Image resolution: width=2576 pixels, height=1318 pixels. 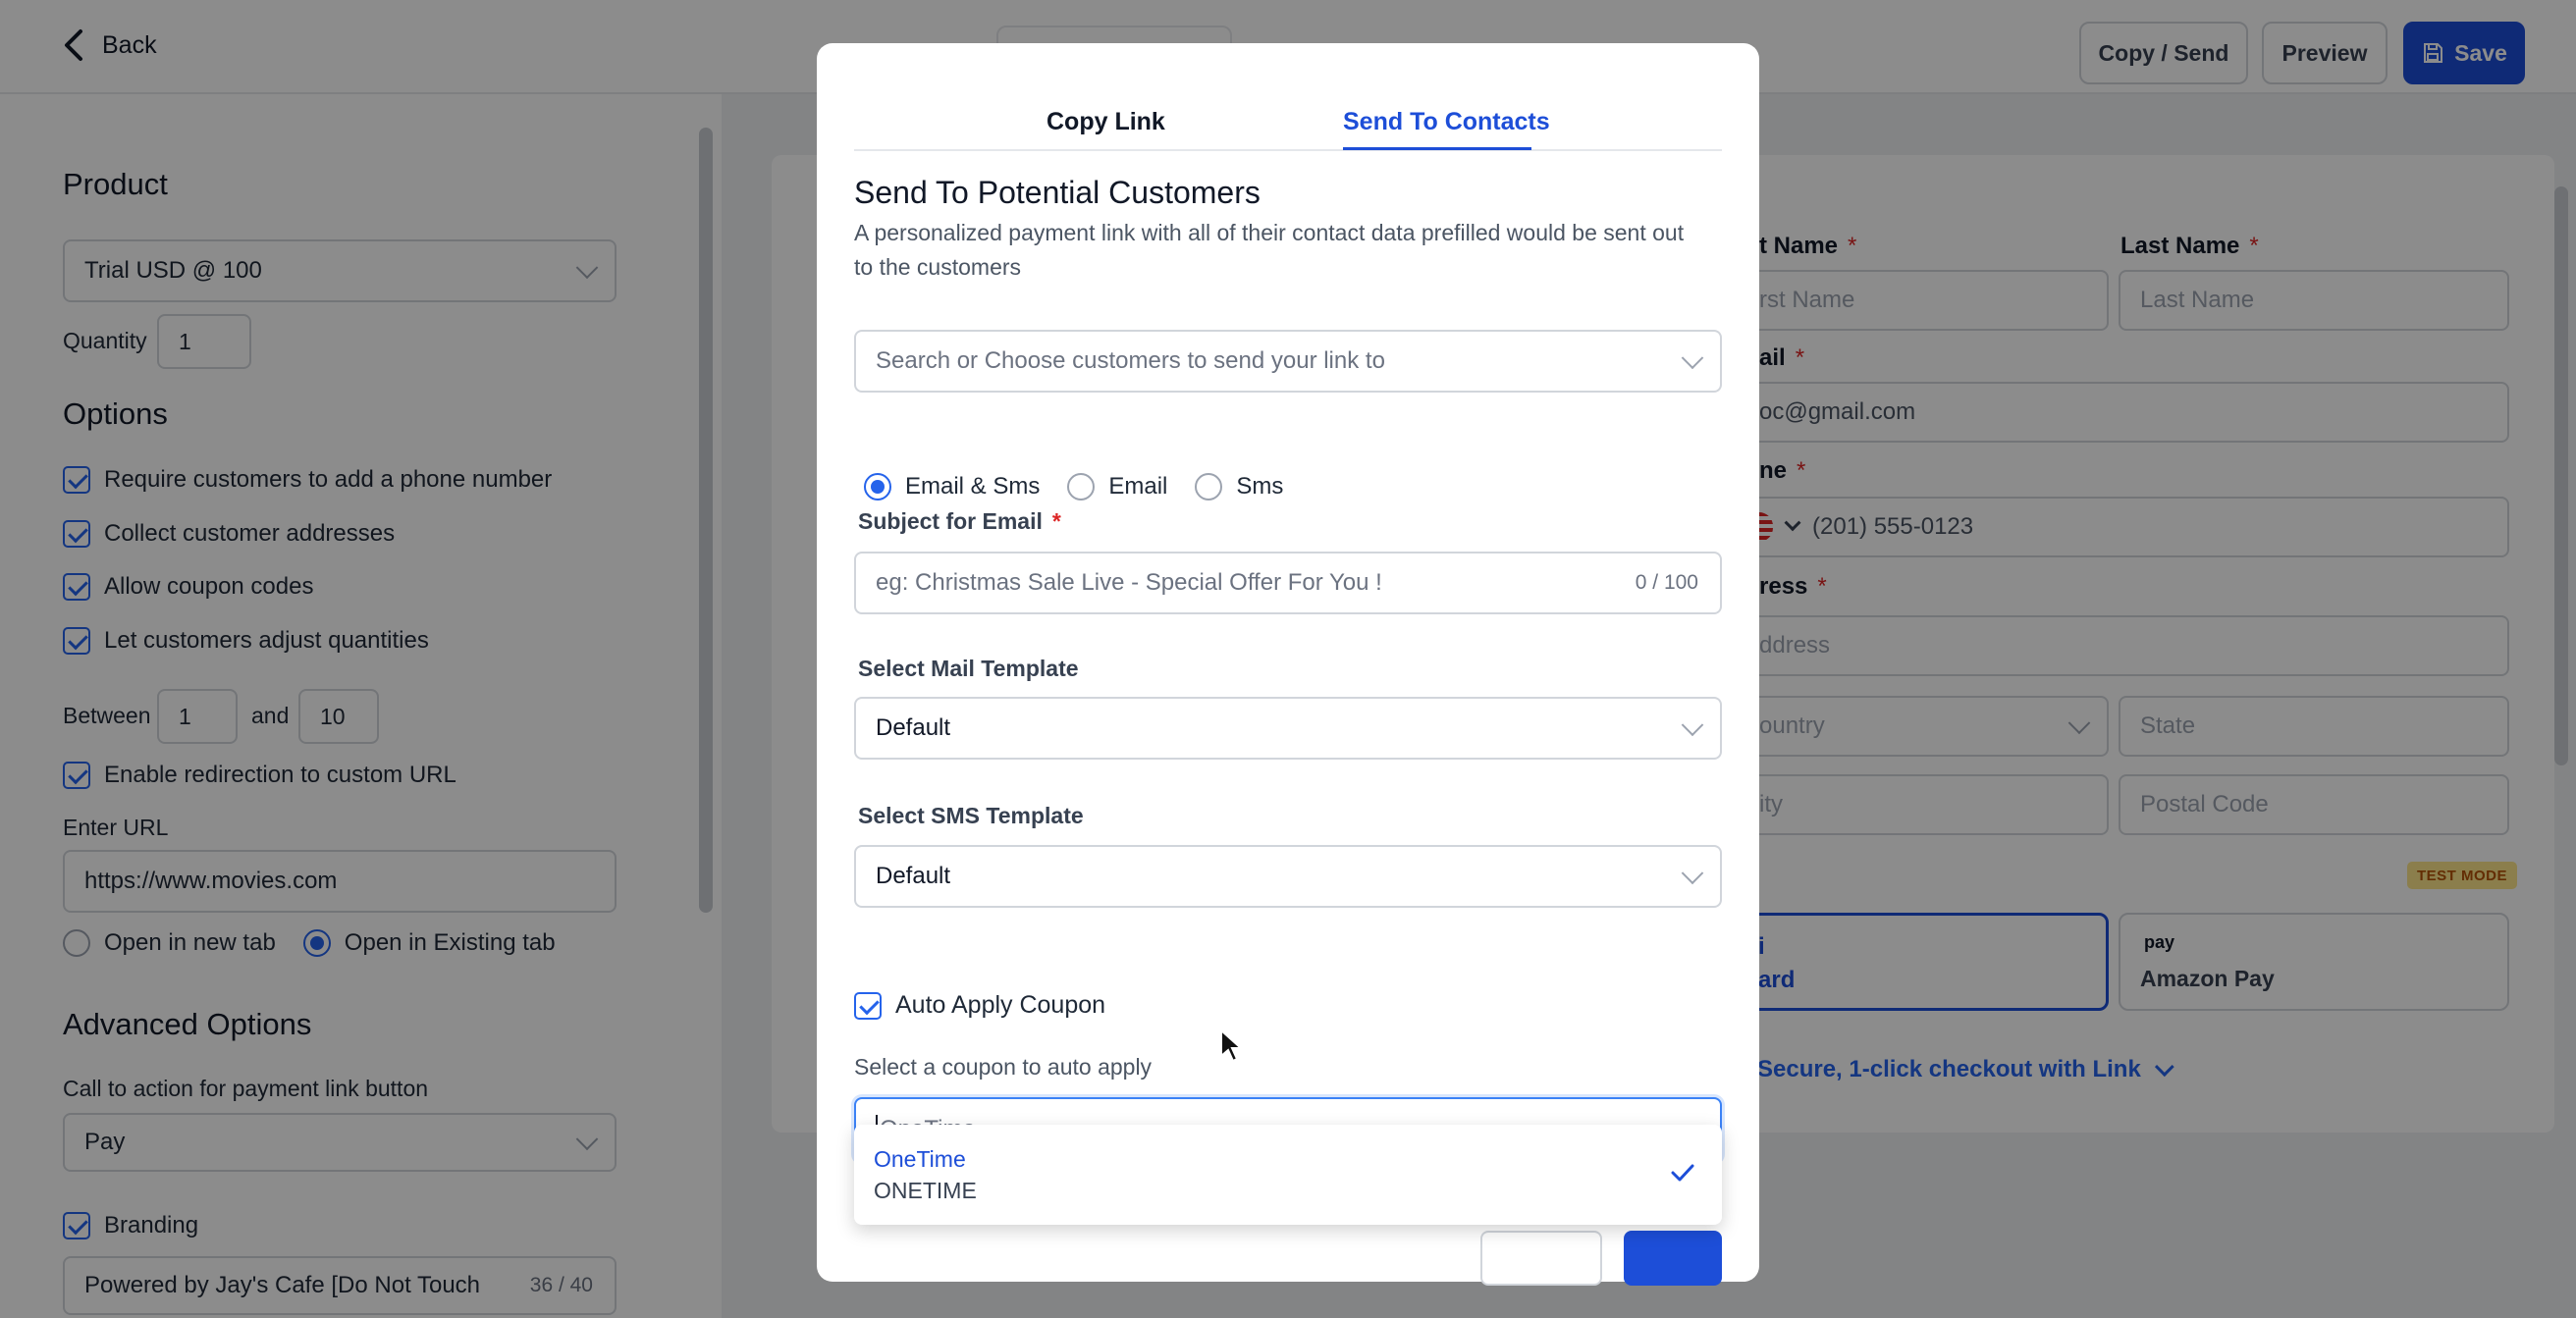 I want to click on channel-label: Email, so click(x=1138, y=487).